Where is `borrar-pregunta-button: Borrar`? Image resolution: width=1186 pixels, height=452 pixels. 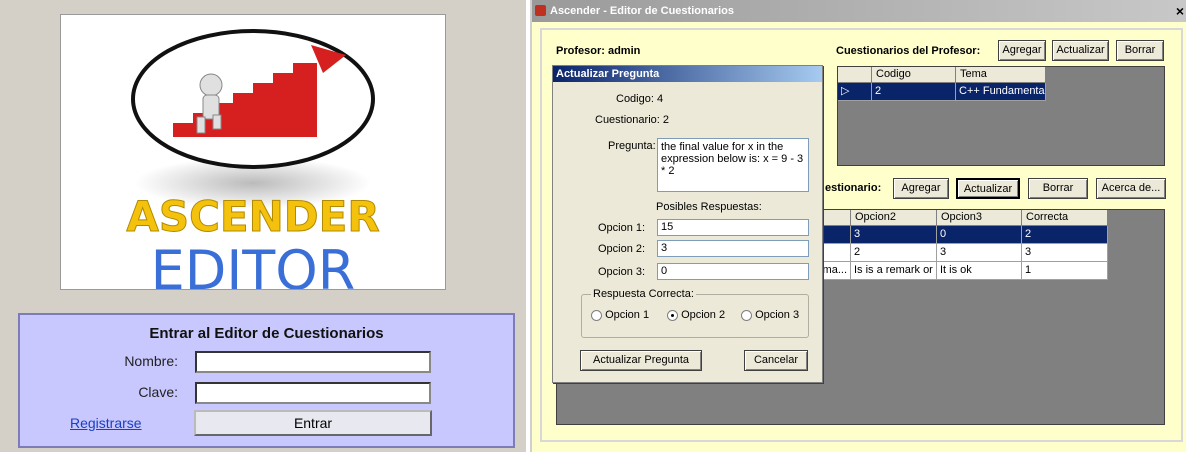 borrar-pregunta-button: Borrar is located at coordinates (1058, 188).